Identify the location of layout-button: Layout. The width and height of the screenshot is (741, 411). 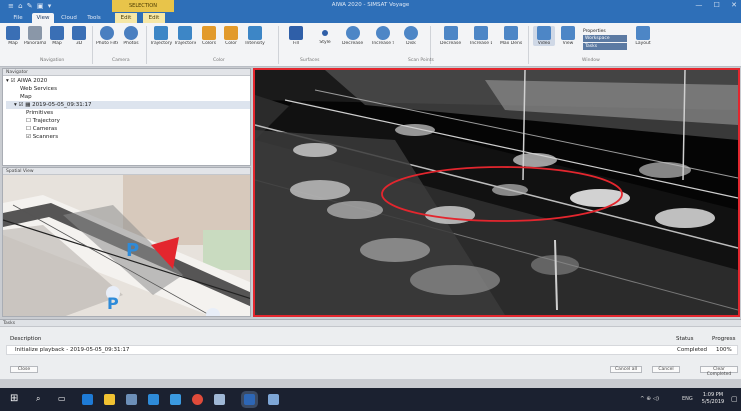
(643, 36).